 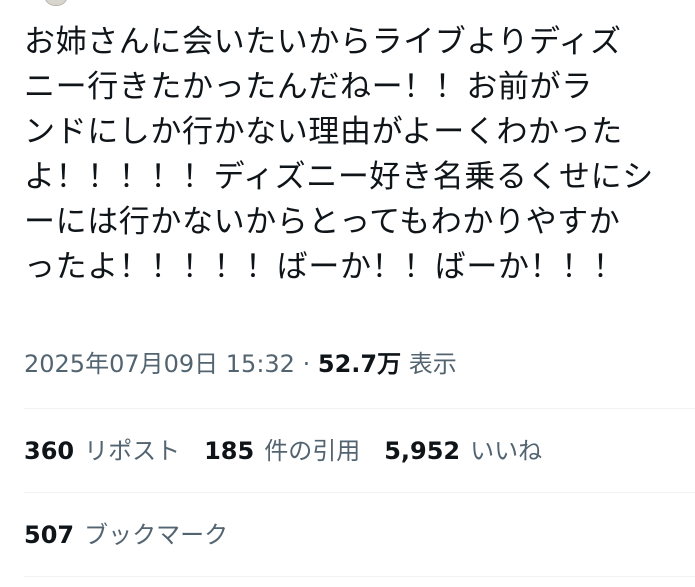 What do you see at coordinates (49, 535) in the screenshot?
I see `bookmarks-count: 507` at bounding box center [49, 535].